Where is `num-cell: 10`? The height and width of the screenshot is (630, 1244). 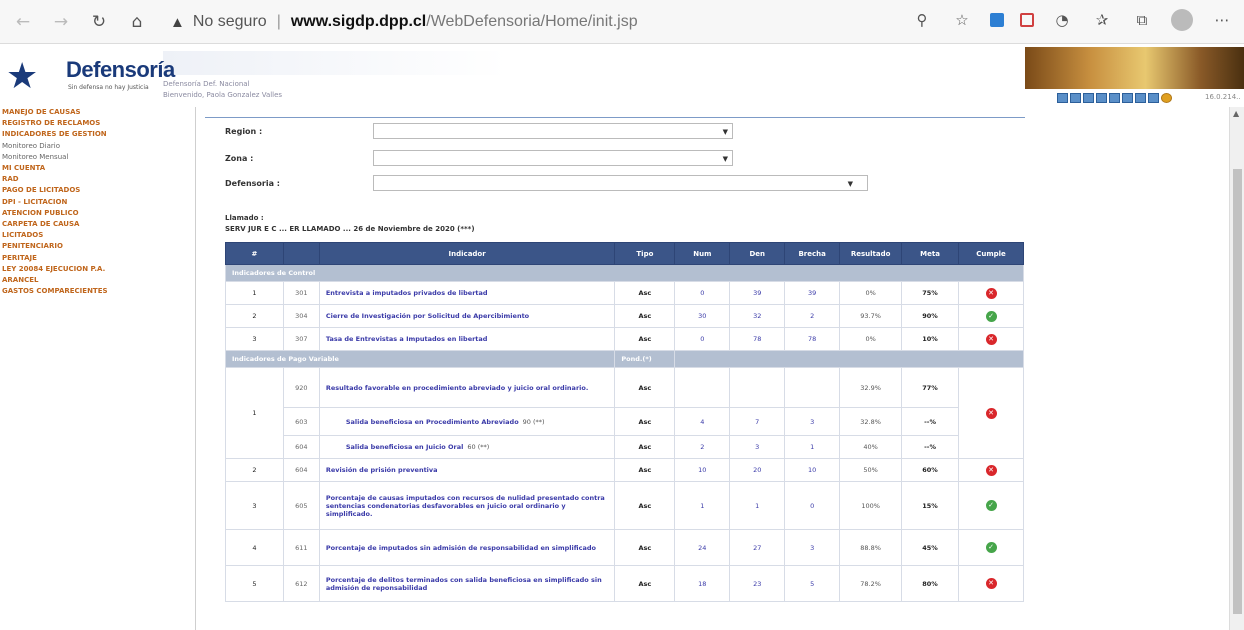 num-cell: 10 is located at coordinates (702, 470).